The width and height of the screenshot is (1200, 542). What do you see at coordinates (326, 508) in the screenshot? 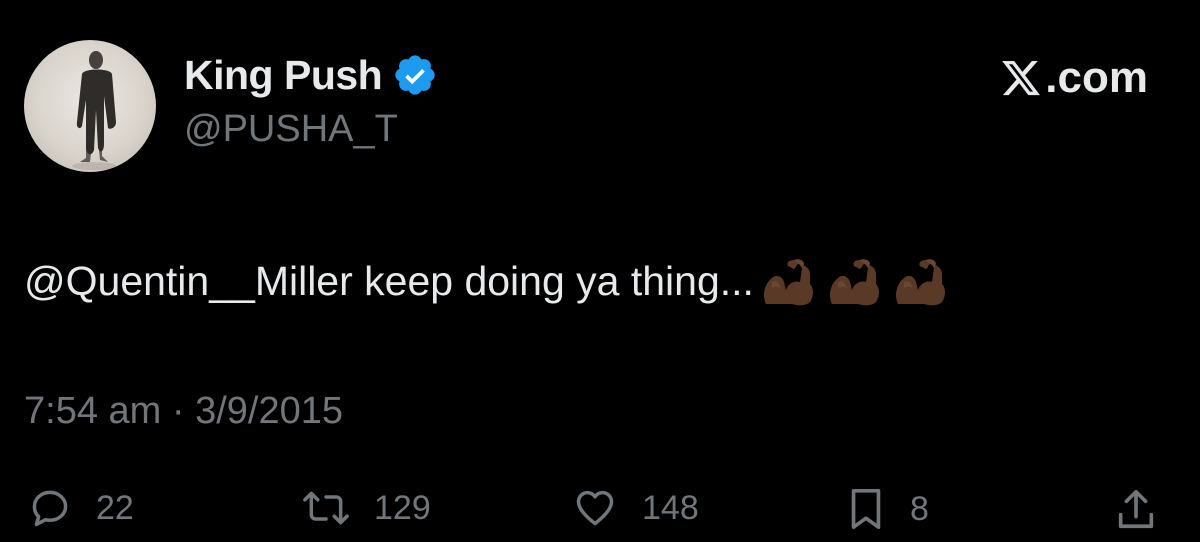
I see `repost-icon` at bounding box center [326, 508].